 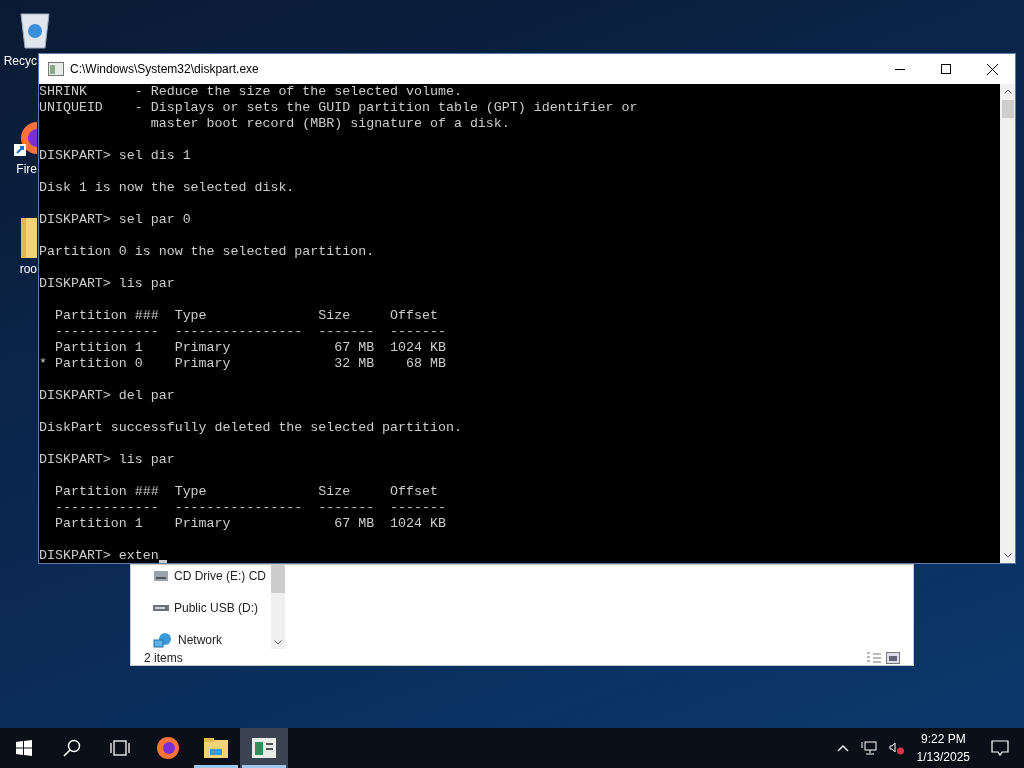 I want to click on nav-item: Network, so click(x=212, y=640).